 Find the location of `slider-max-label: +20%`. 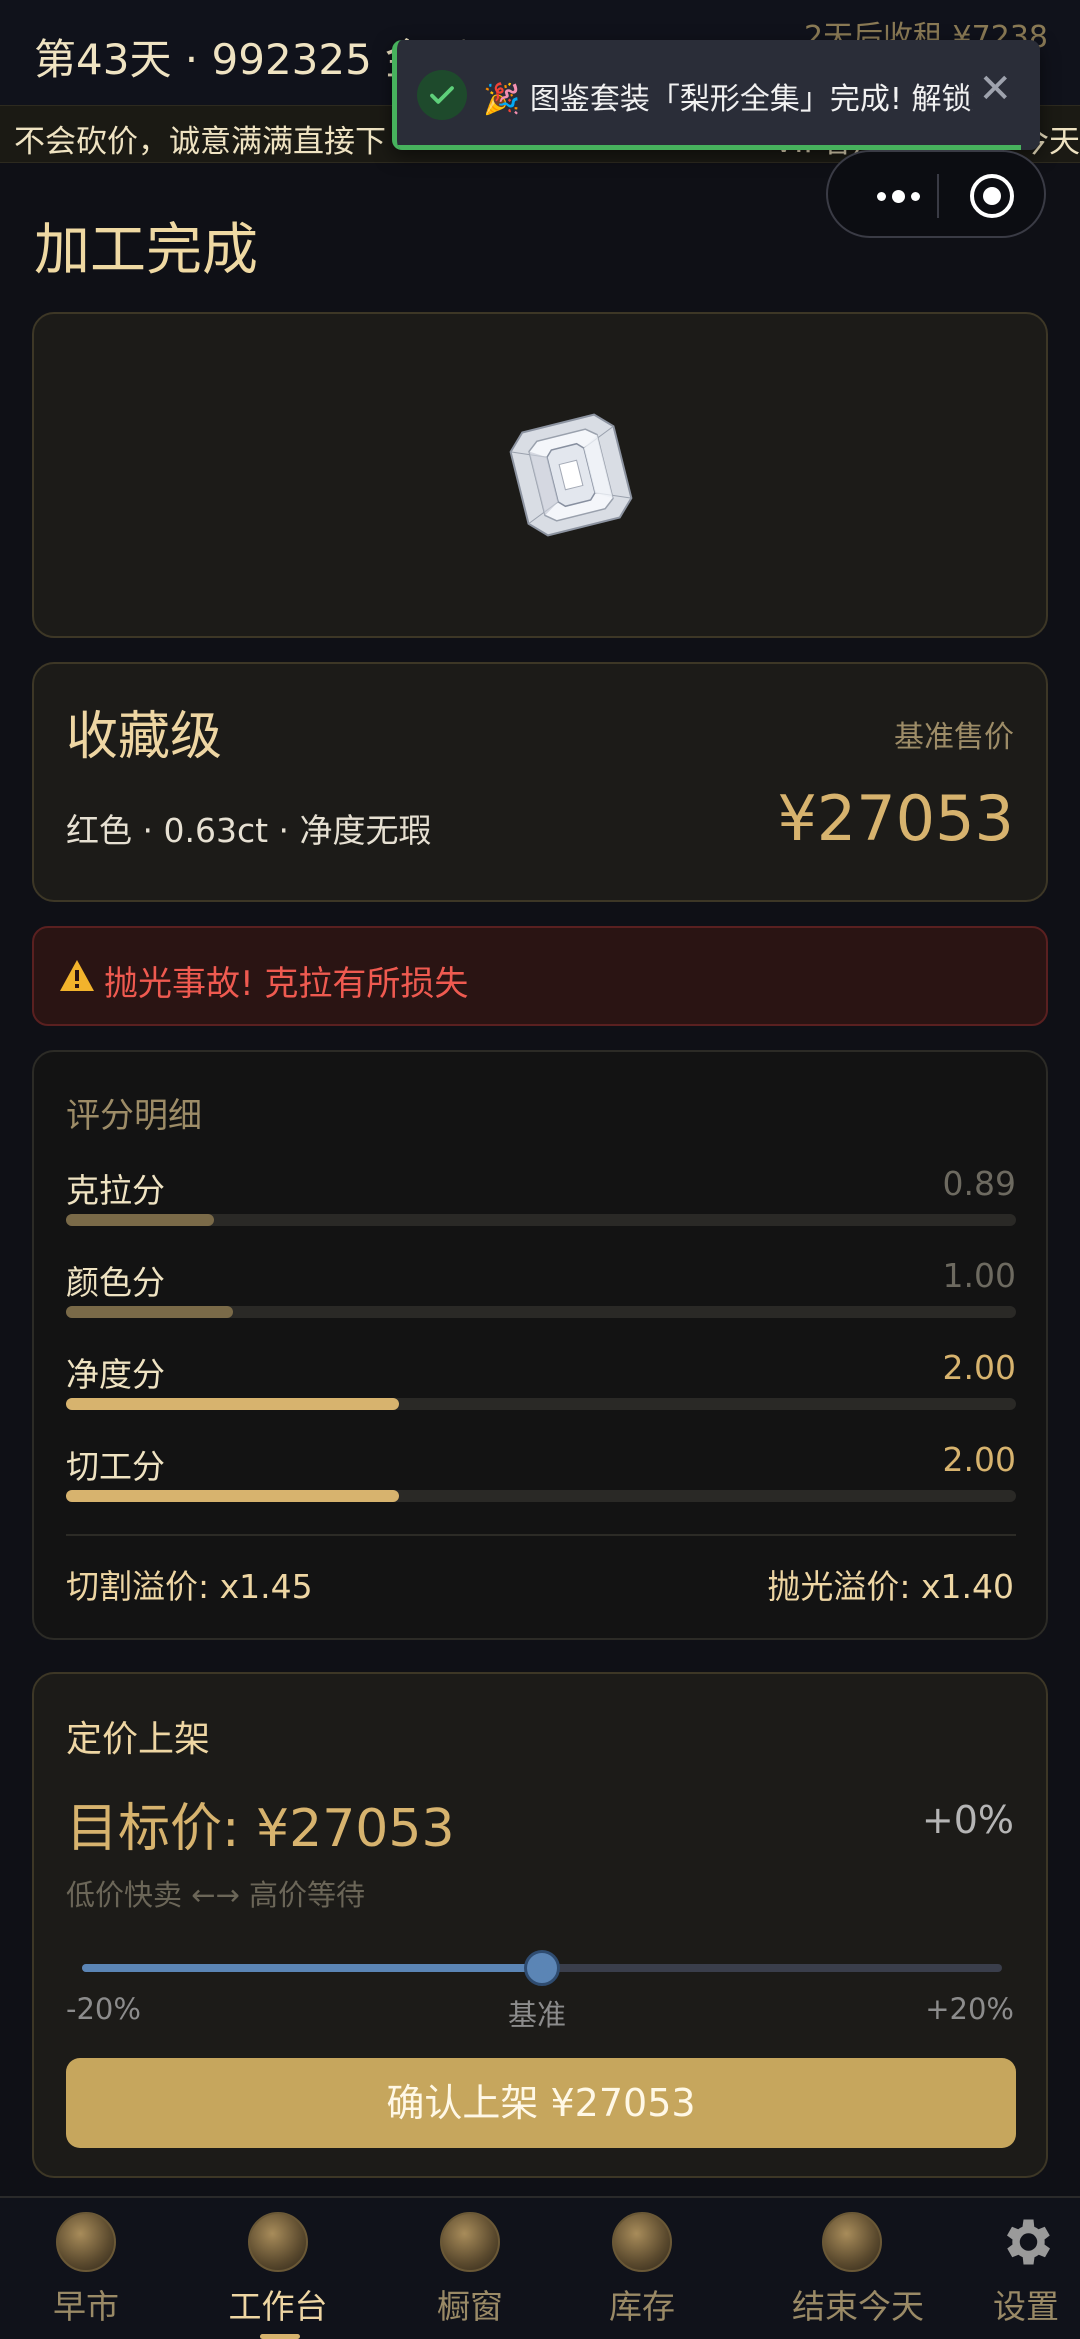

slider-max-label: +20% is located at coordinates (969, 2009).